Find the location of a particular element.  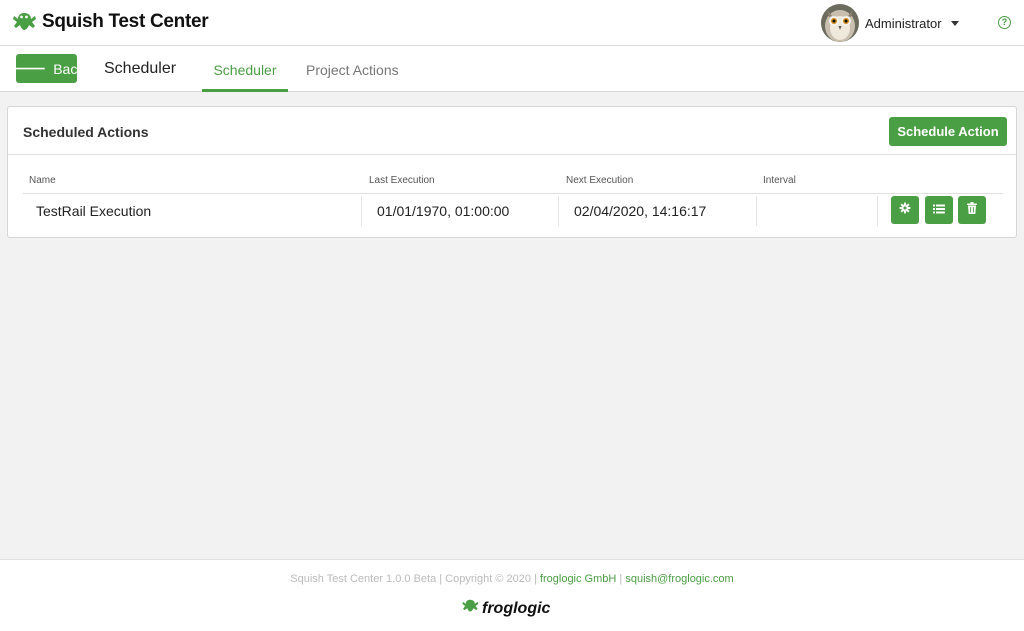

app-logo: Squish Test Center is located at coordinates (110, 22).